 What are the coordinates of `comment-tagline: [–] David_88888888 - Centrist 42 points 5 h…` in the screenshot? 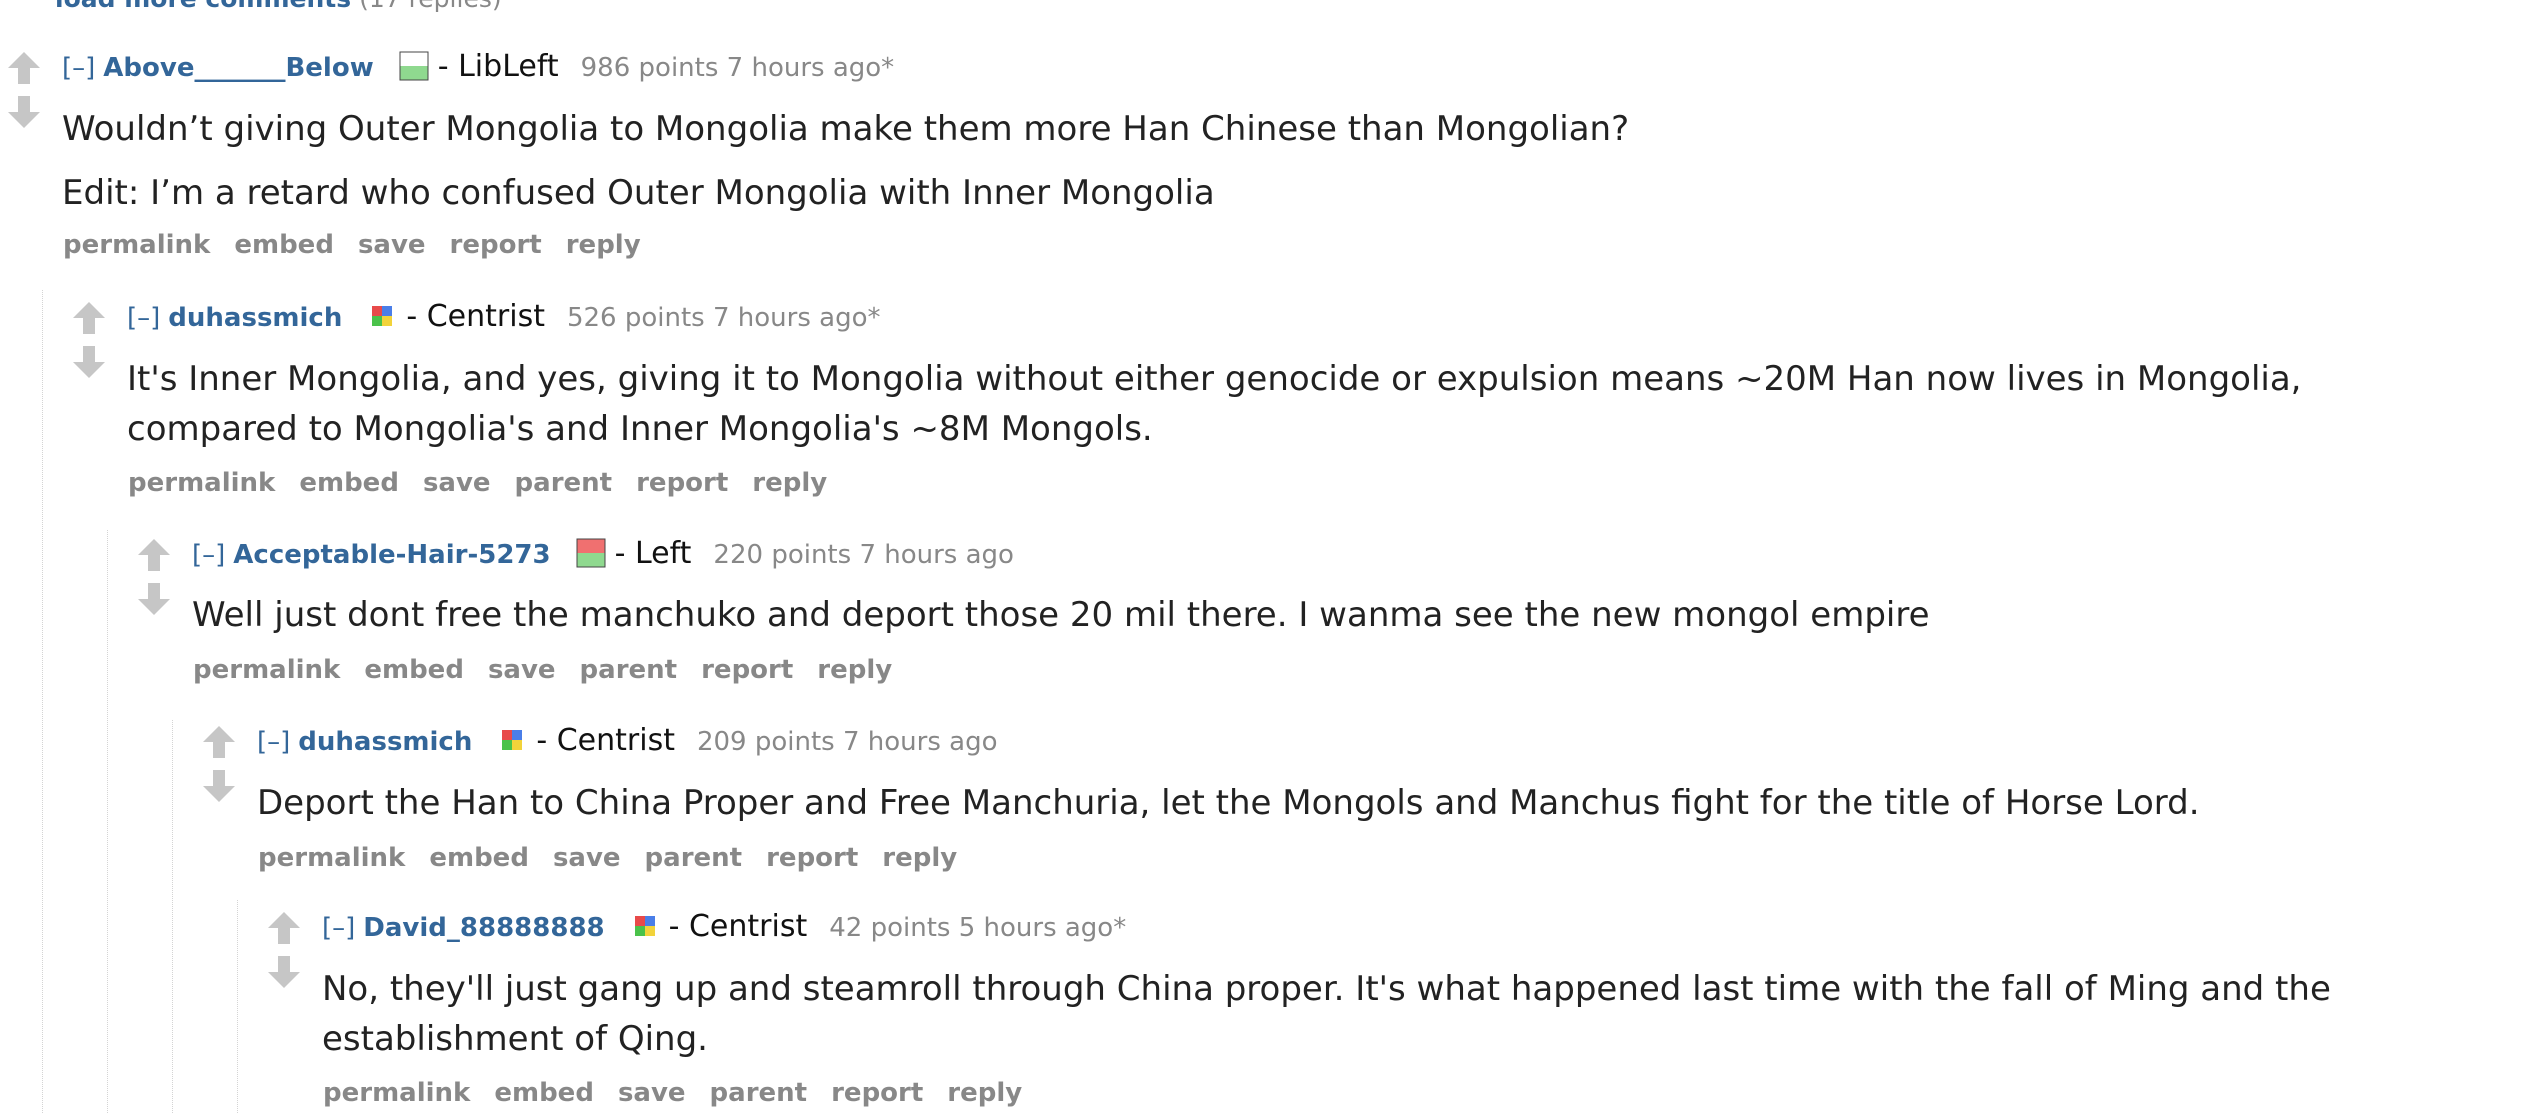 It's located at (724, 929).